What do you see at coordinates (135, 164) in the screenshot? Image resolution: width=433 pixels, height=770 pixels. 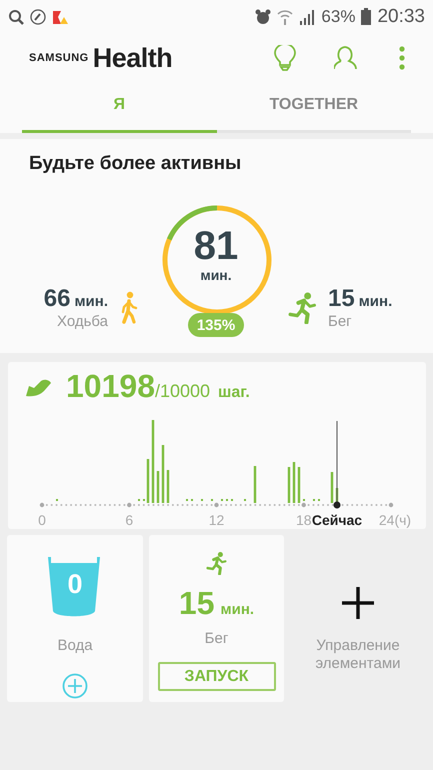 I see `card-title: Будьте более активны` at bounding box center [135, 164].